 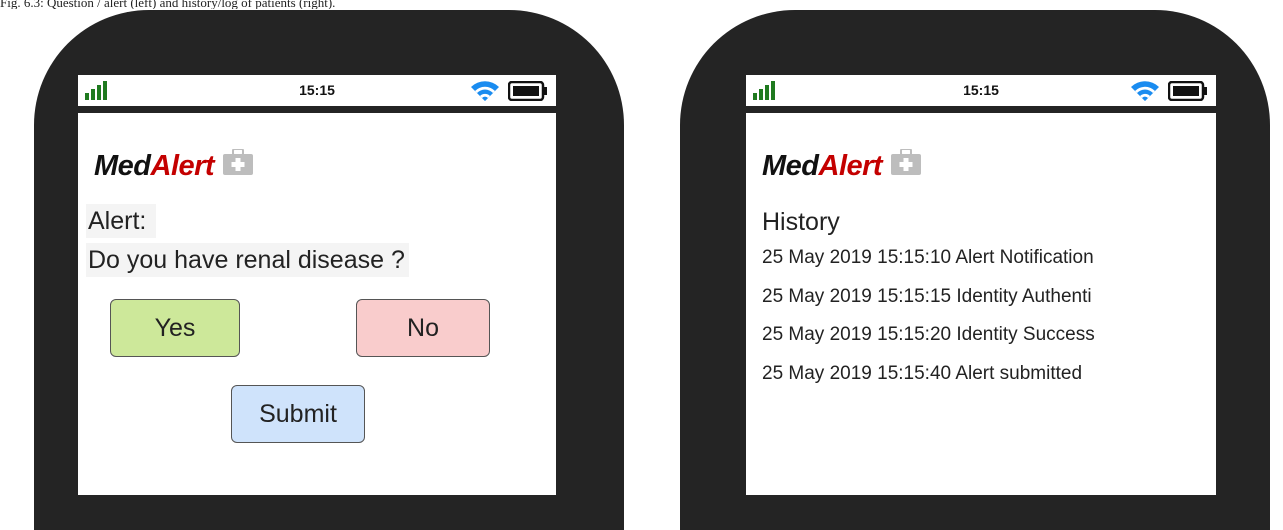 What do you see at coordinates (247, 260) in the screenshot?
I see `alert-question: Do you have renal disease ?` at bounding box center [247, 260].